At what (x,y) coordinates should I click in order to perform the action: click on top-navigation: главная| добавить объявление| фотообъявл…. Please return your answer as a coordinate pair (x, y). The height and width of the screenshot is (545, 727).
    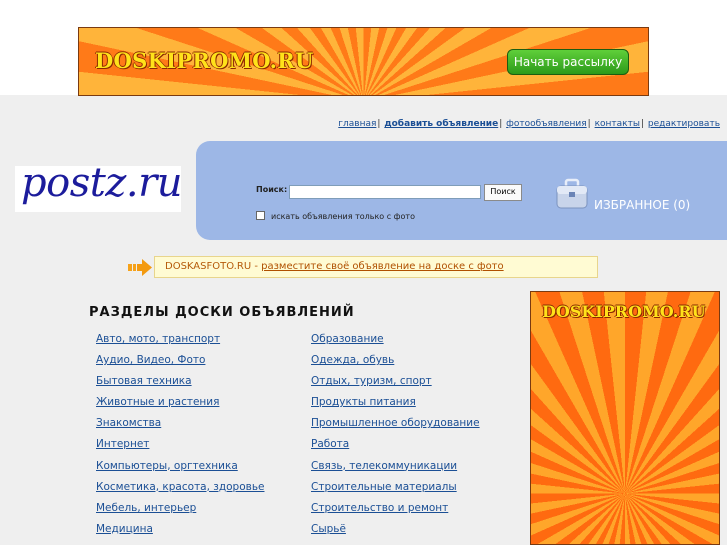
    Looking at the image, I should click on (529, 124).